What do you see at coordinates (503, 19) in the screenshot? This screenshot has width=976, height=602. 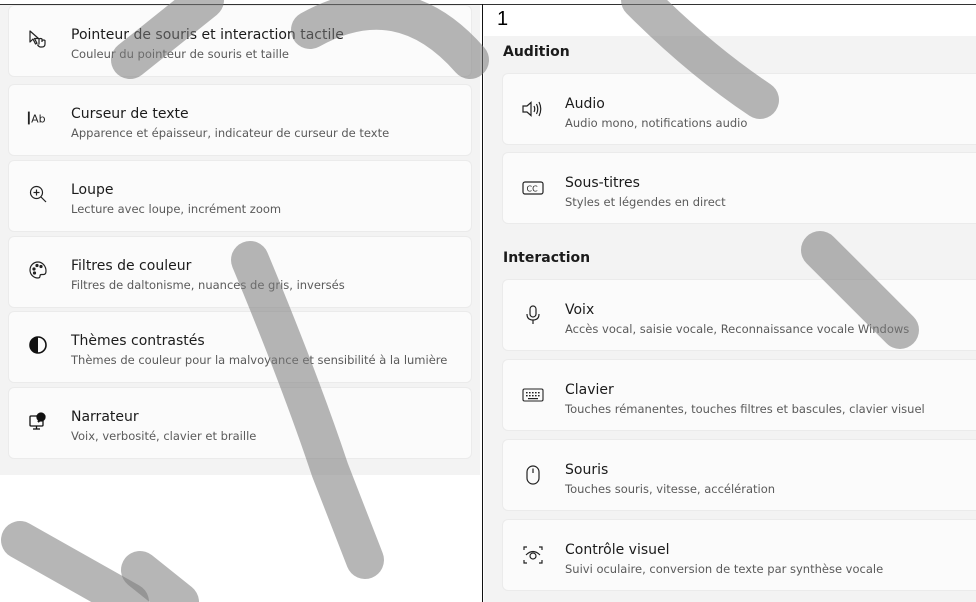 I see `page-number: 1` at bounding box center [503, 19].